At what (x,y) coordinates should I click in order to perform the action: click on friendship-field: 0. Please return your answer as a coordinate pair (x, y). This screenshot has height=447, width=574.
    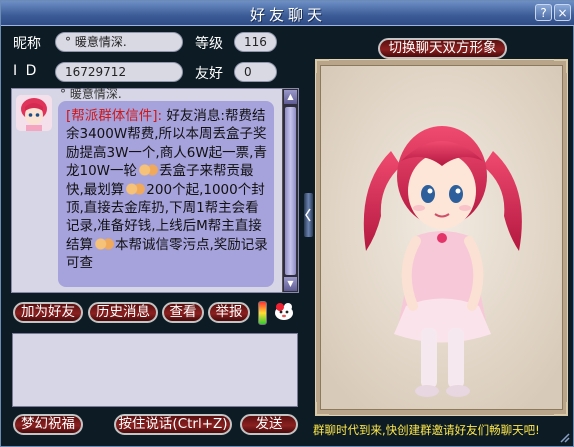
    Looking at the image, I should click on (255, 72).